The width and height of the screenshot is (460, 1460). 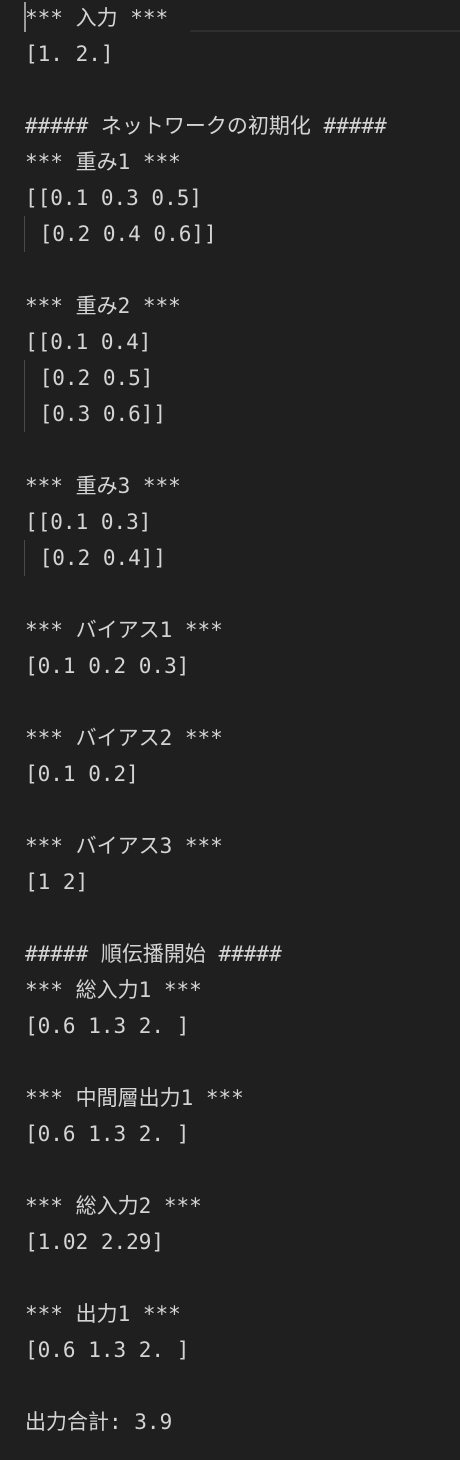 What do you see at coordinates (97, 414) in the screenshot?
I see `output-line: [0.3 0.6]]` at bounding box center [97, 414].